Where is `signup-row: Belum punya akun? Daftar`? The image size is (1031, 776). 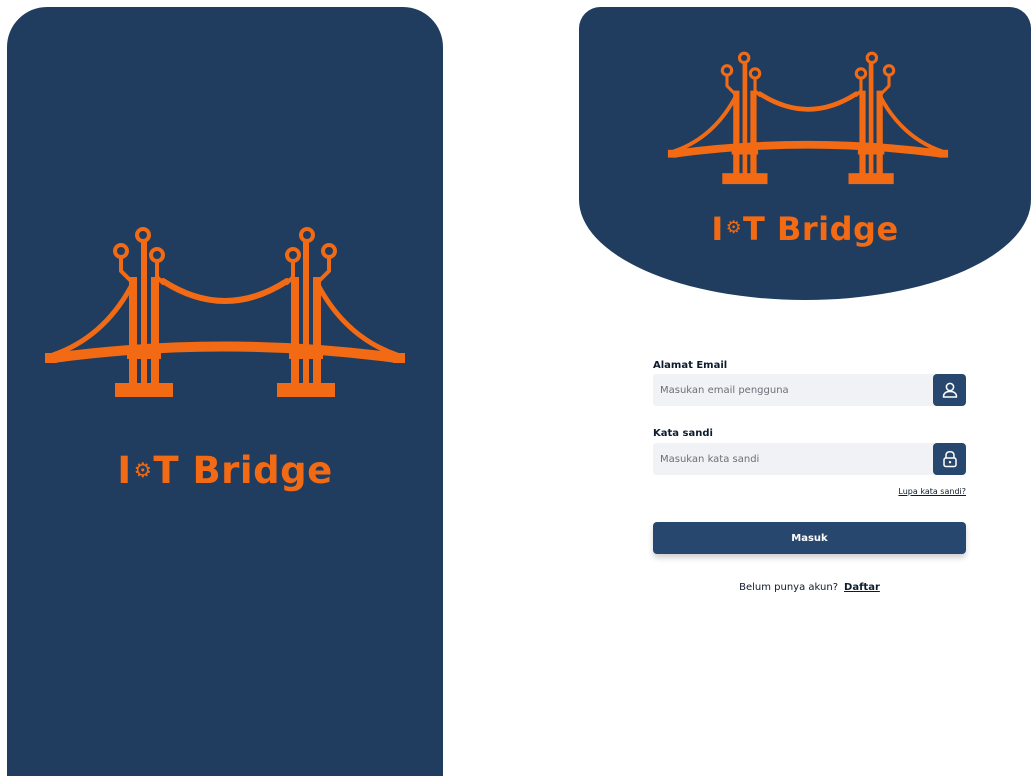 signup-row: Belum punya akun? Daftar is located at coordinates (809, 587).